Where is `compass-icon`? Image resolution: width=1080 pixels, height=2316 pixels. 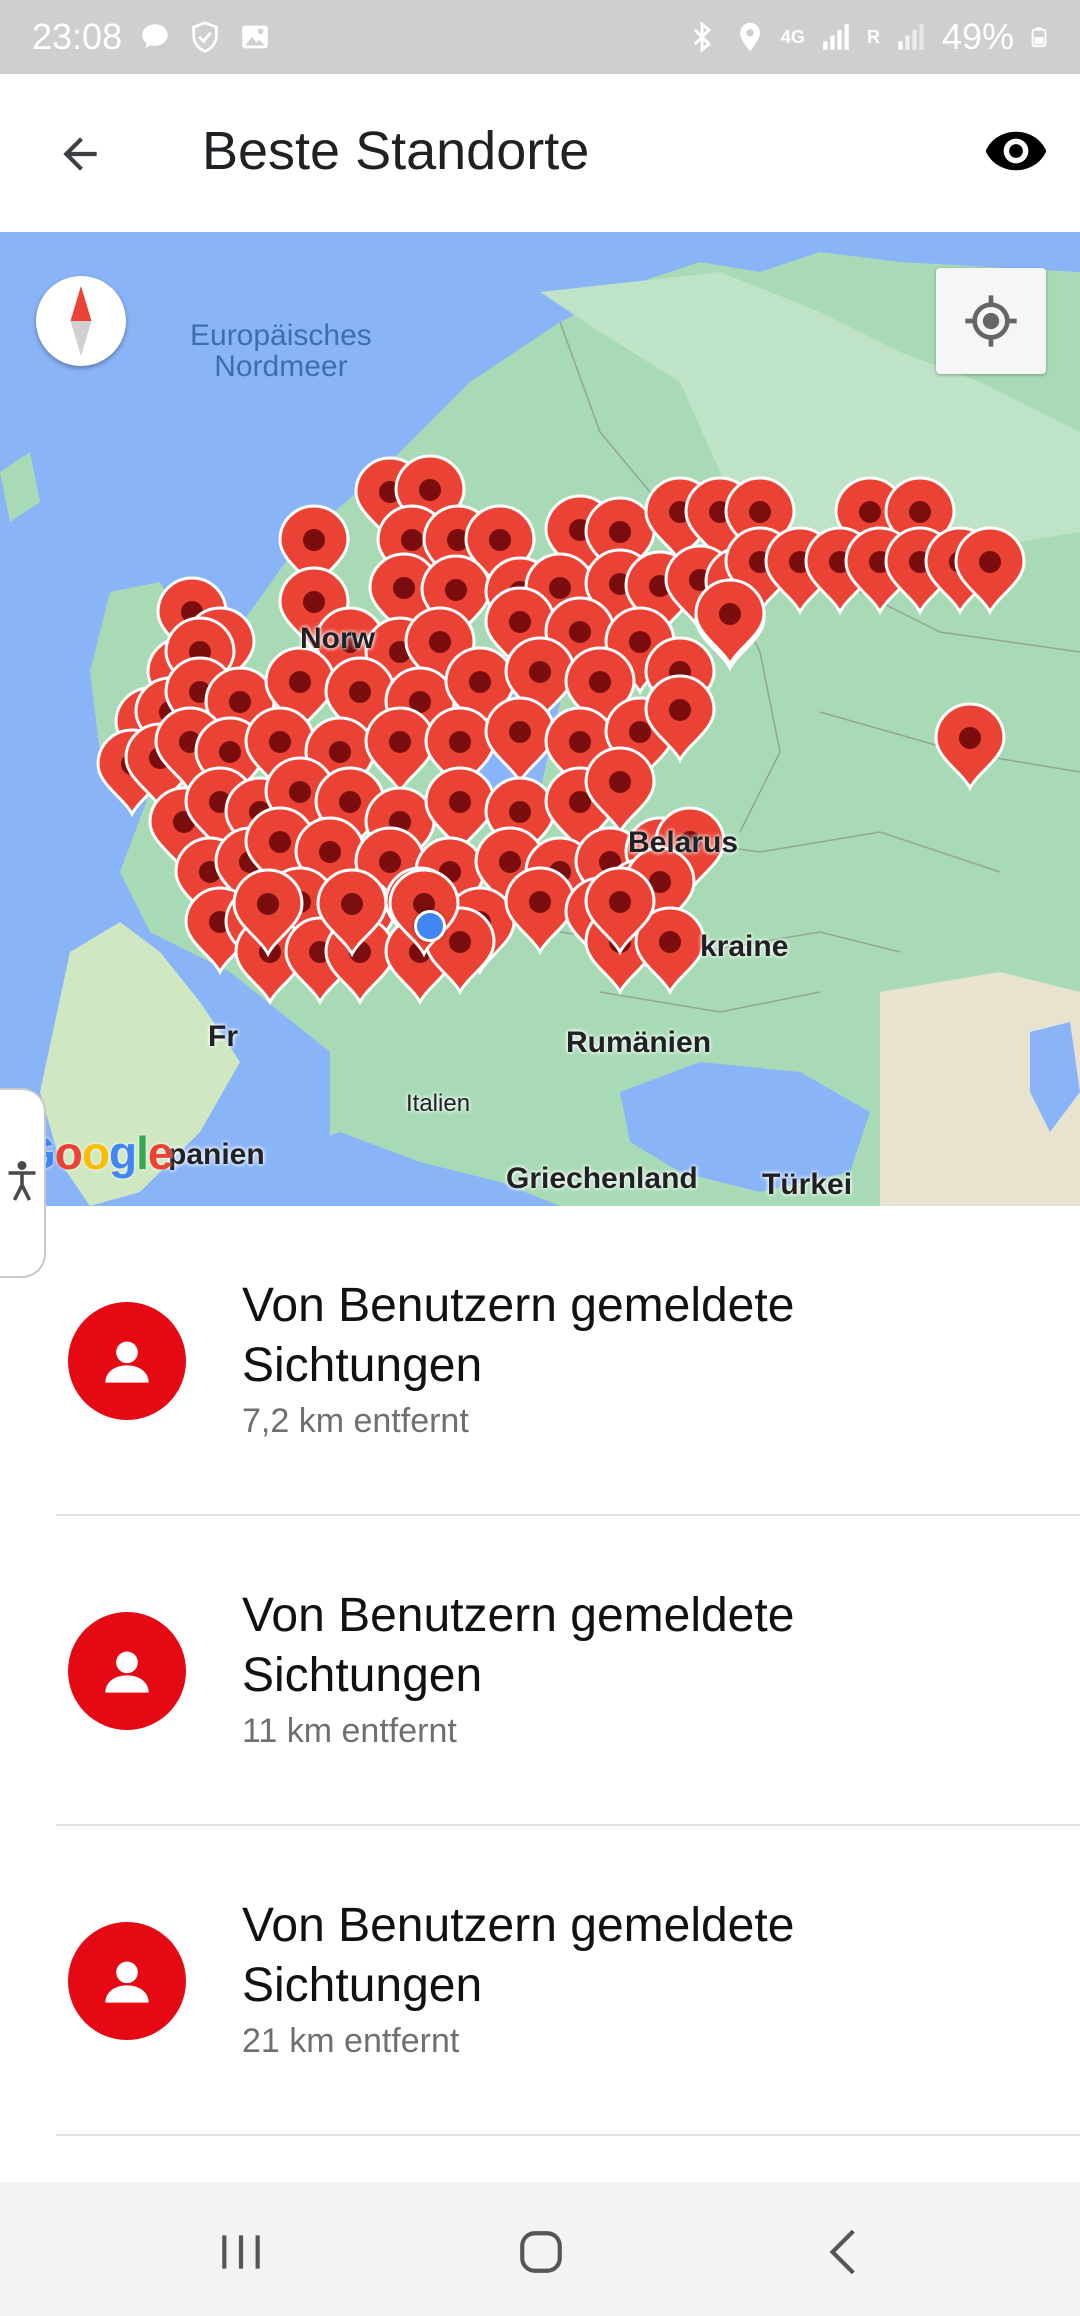
compass-icon is located at coordinates (81, 321).